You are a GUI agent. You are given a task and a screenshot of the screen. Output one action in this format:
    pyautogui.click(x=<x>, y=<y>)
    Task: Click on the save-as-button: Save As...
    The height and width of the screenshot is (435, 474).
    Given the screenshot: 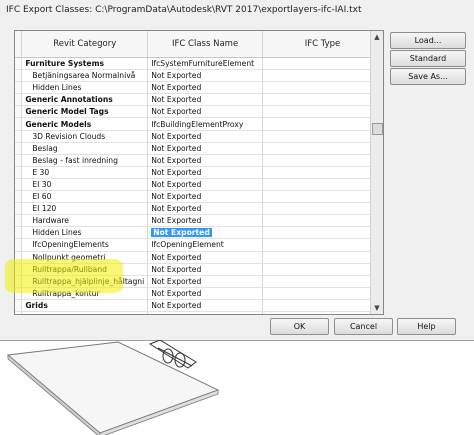 What is the action you would take?
    pyautogui.click(x=428, y=76)
    